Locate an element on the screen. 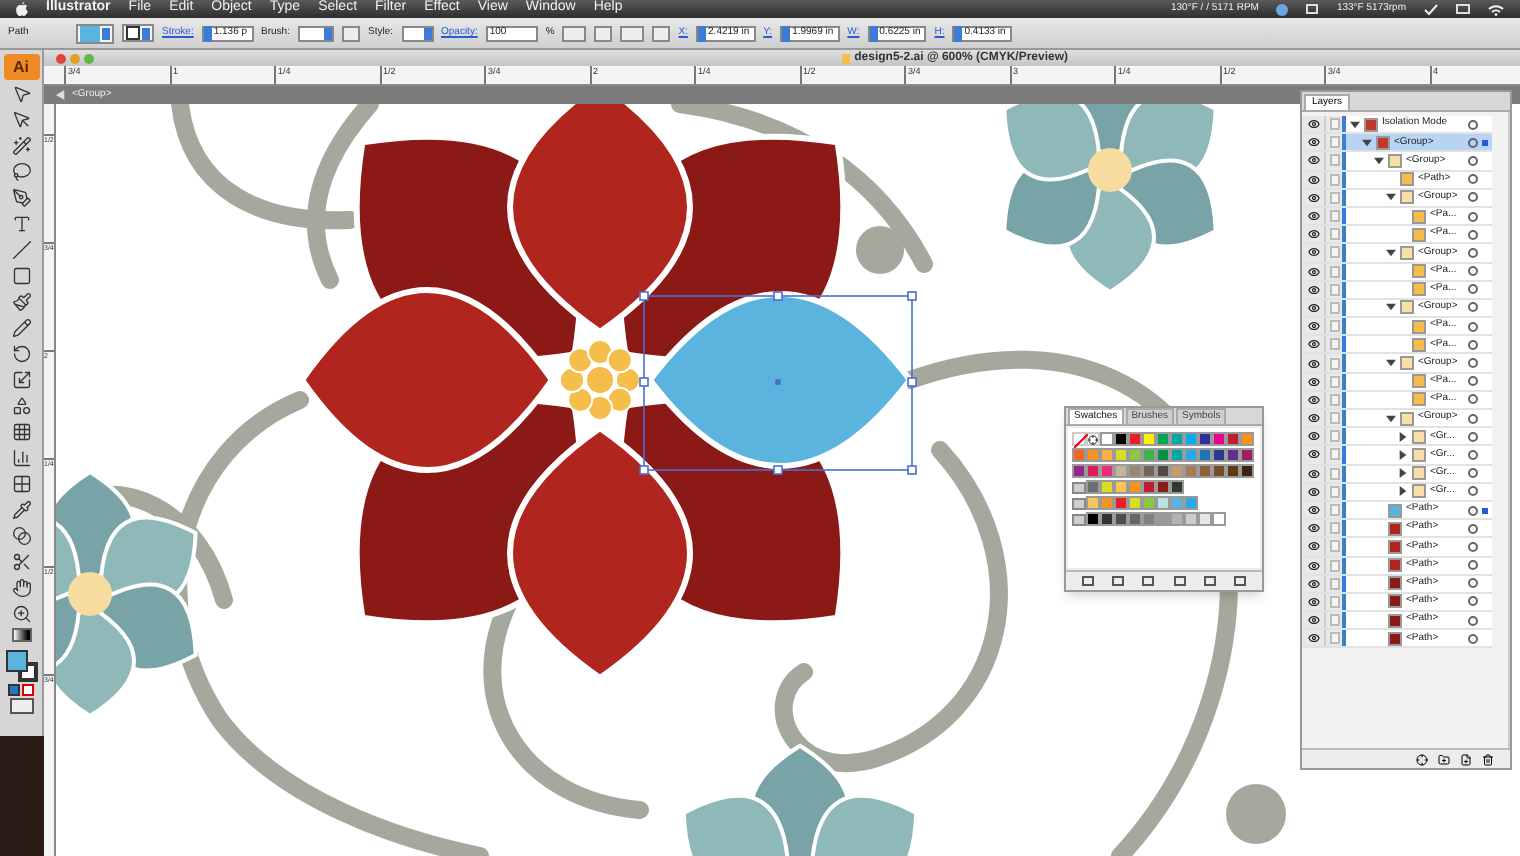 The width and height of the screenshot is (1520, 856). fill-color-picker is located at coordinates (95, 33).